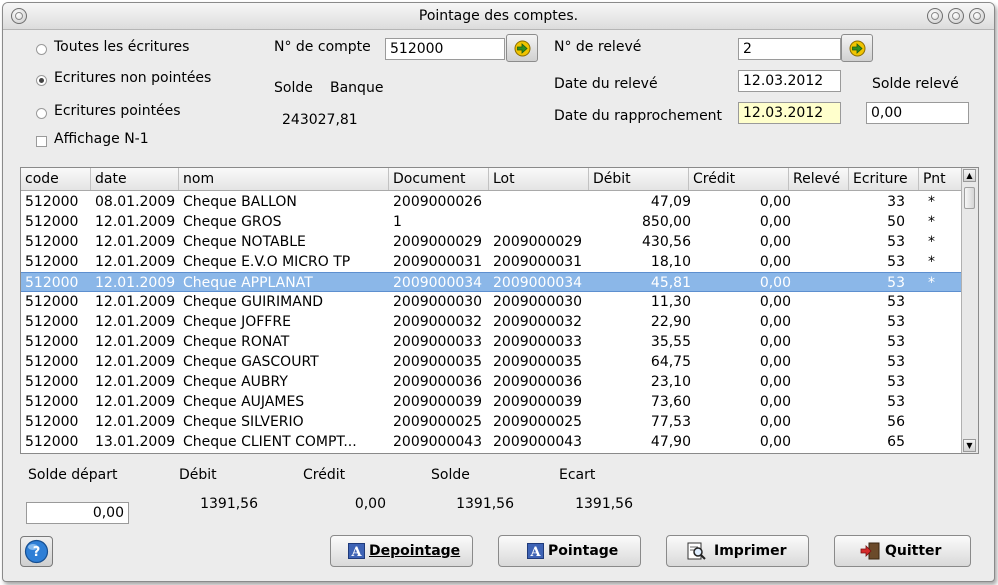 The height and width of the screenshot is (585, 998). Describe the element at coordinates (789, 81) in the screenshot. I see `statement-date-input: 12.03.2012` at that location.